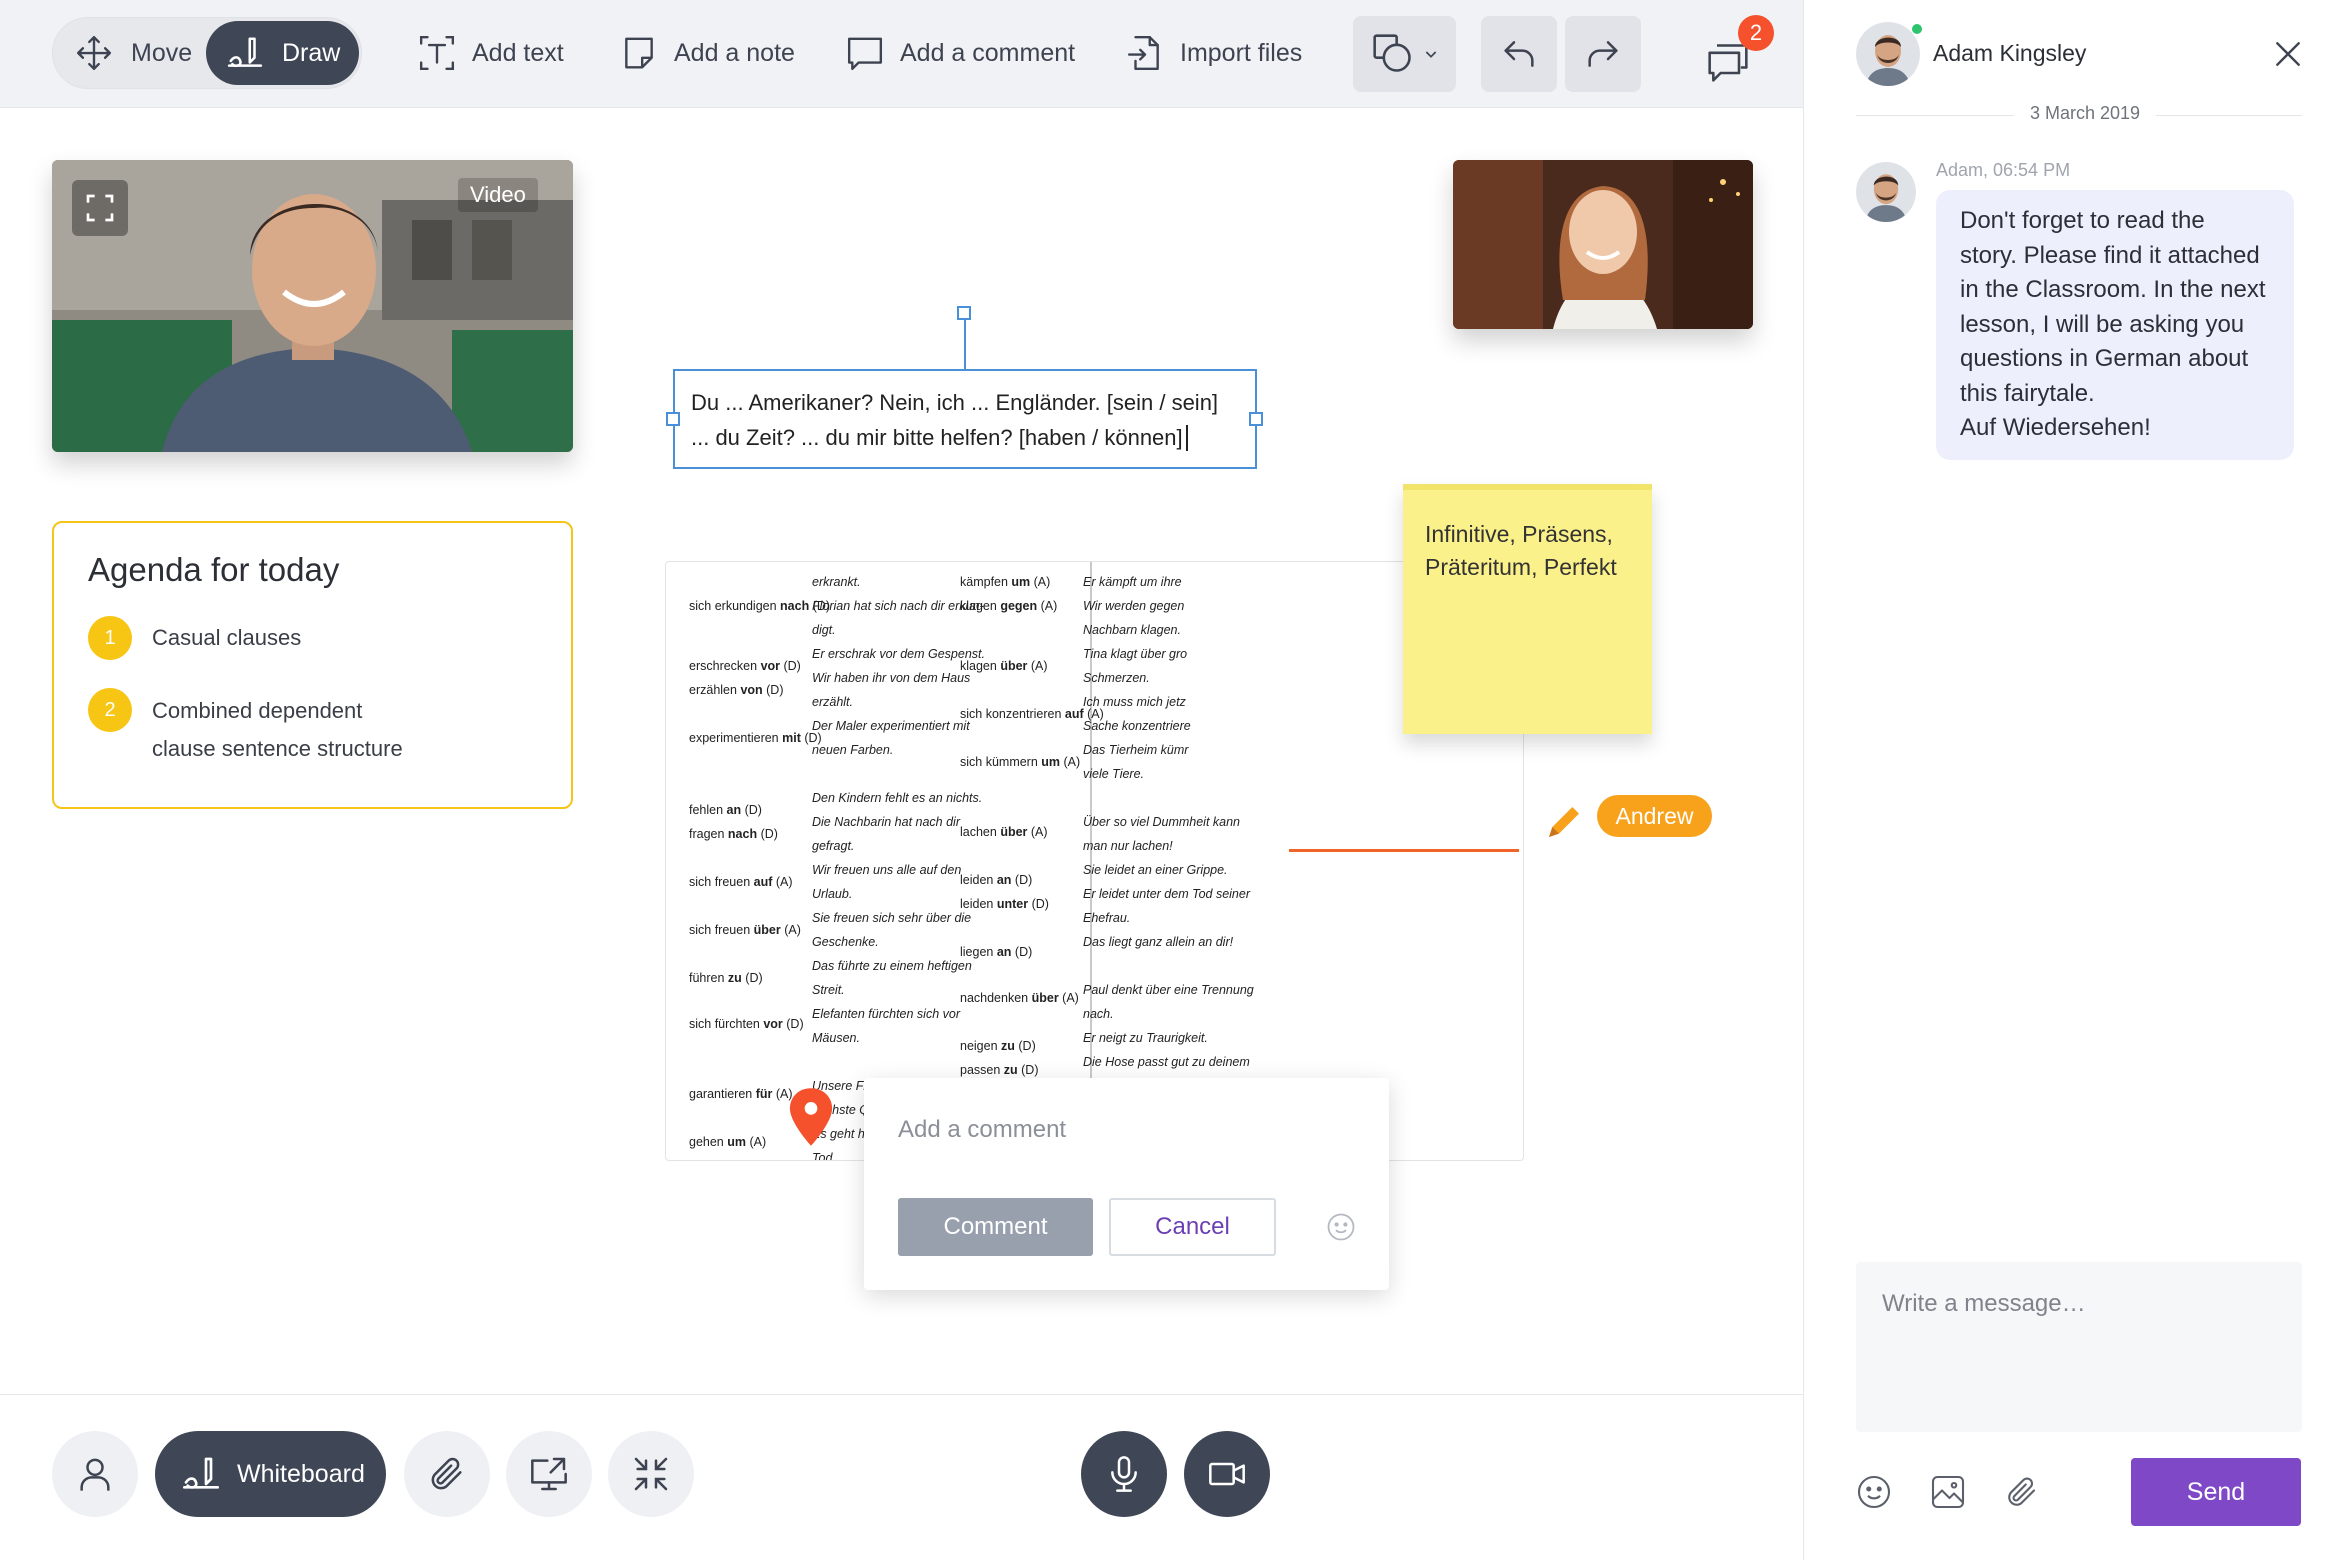 This screenshot has width=2343, height=1560. Describe the element at coordinates (1019, 998) in the screenshot. I see `doc-line: nachdenken über (A)` at that location.